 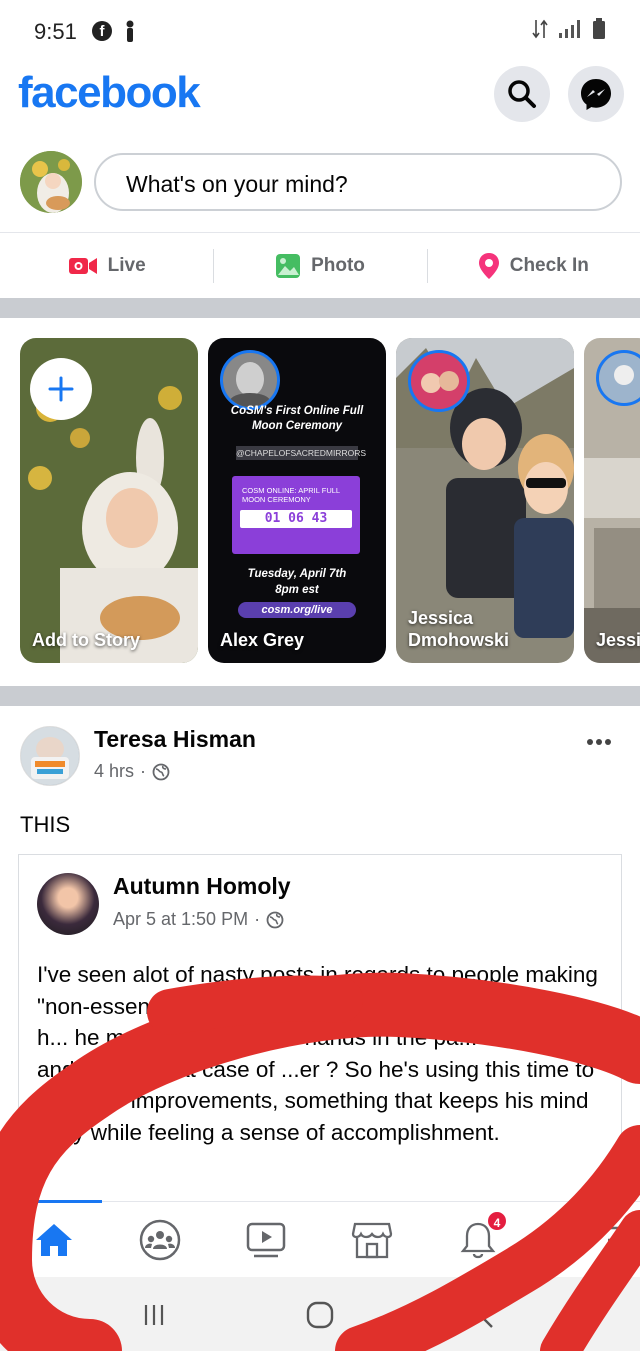 I want to click on tab-menu, so click(x=590, y=1240).